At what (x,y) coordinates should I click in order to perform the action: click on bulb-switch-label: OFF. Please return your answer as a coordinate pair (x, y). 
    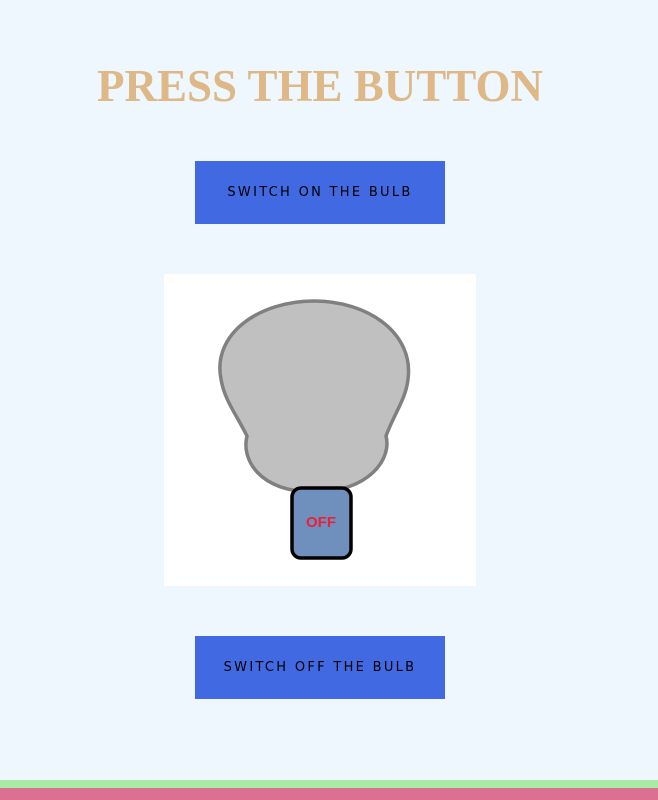
    Looking at the image, I should click on (321, 522).